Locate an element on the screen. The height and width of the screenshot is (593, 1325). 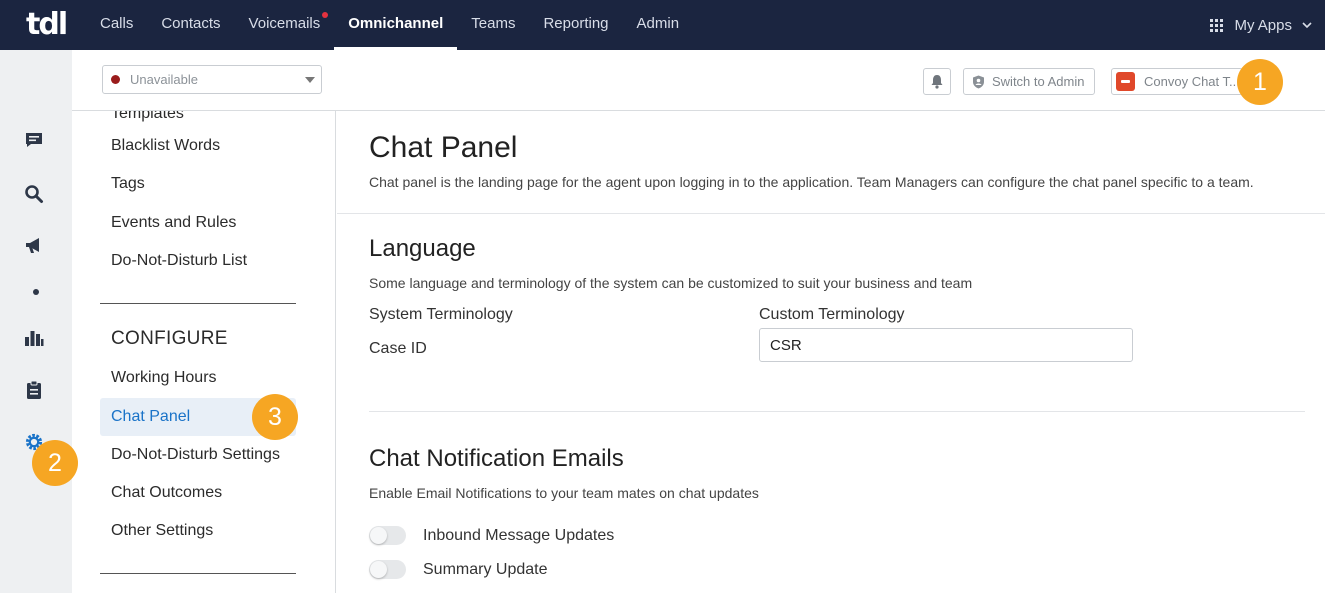
sidebar-item-label: Working Hours is located at coordinates (164, 377).